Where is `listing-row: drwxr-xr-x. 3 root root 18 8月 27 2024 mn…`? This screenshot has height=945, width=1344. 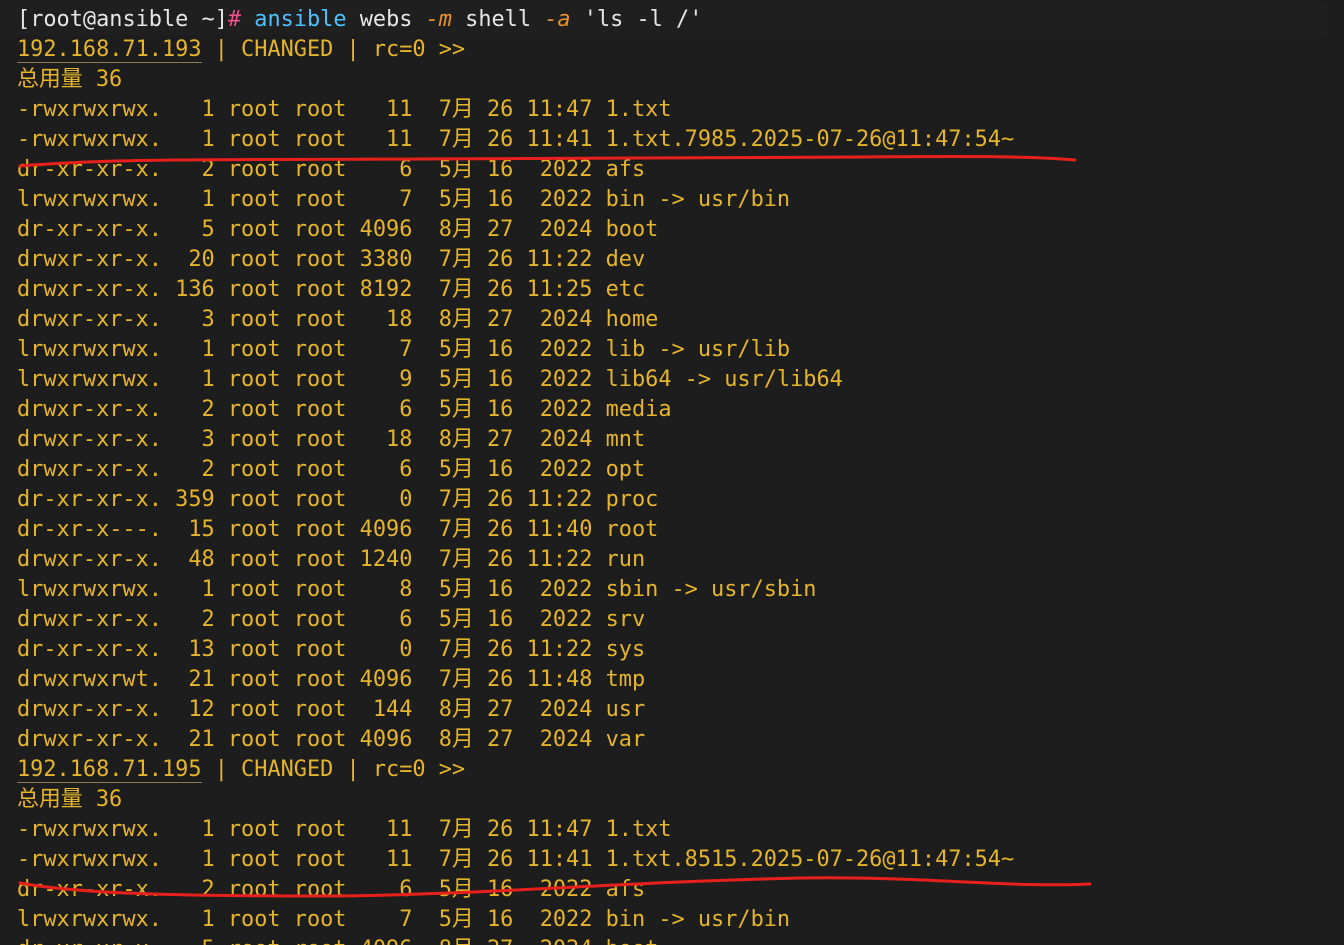
listing-row: drwxr-xr-x. 3 root root 18 8月 27 2024 mn… is located at coordinates (331, 439).